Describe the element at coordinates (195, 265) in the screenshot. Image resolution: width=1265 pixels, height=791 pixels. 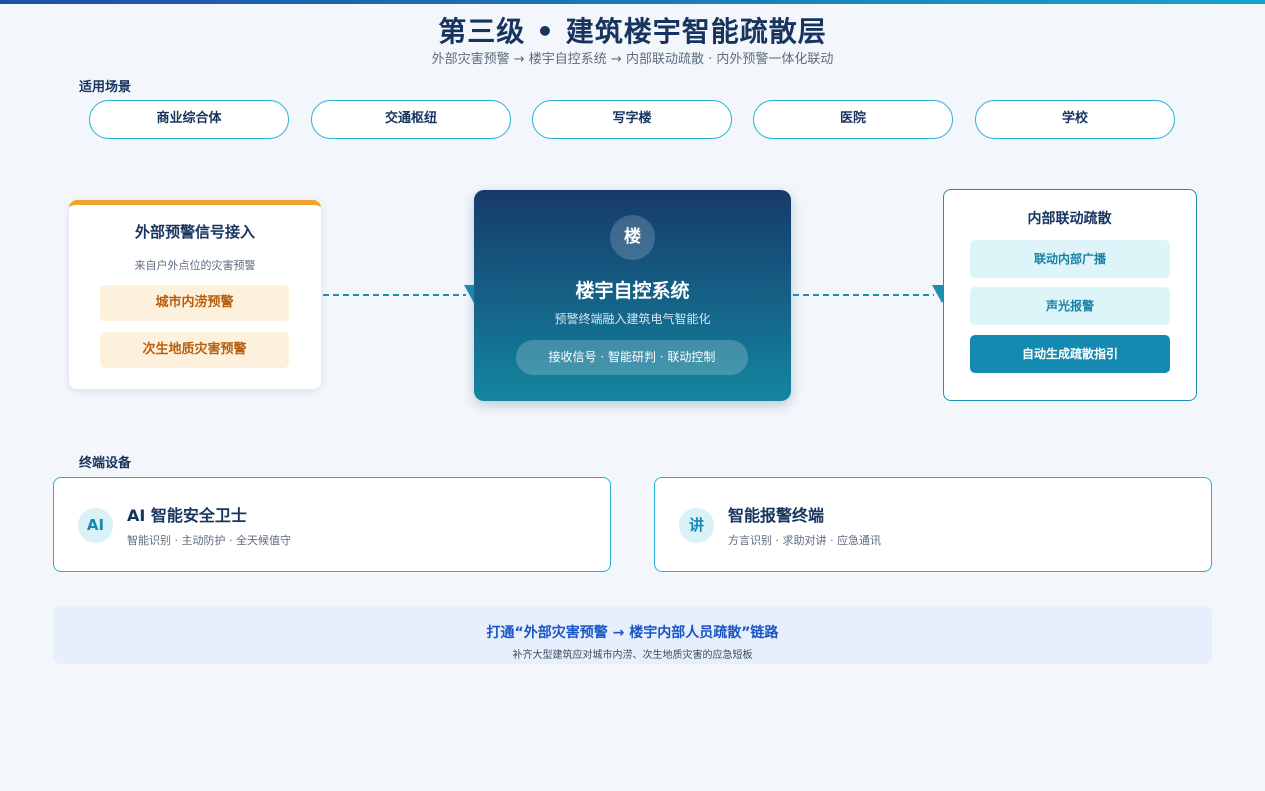
I see `external-signal-desc: 来自户外点位的灾害预警` at that location.